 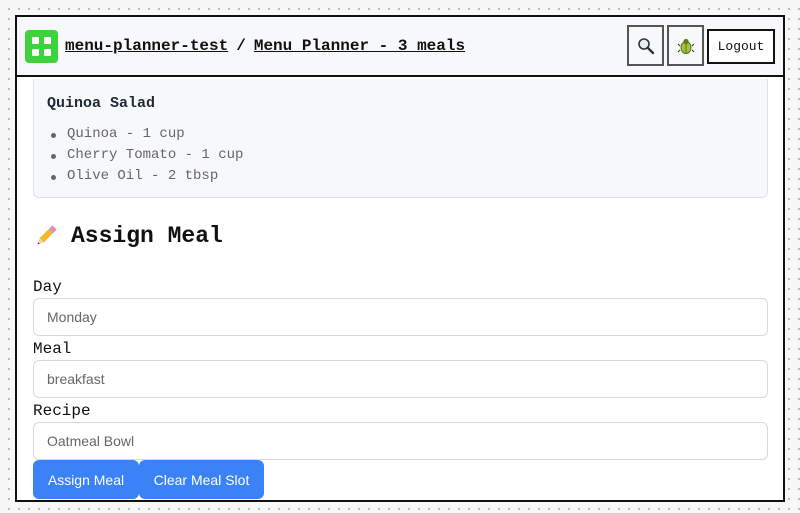 I want to click on bug-icon, so click(x=685, y=46).